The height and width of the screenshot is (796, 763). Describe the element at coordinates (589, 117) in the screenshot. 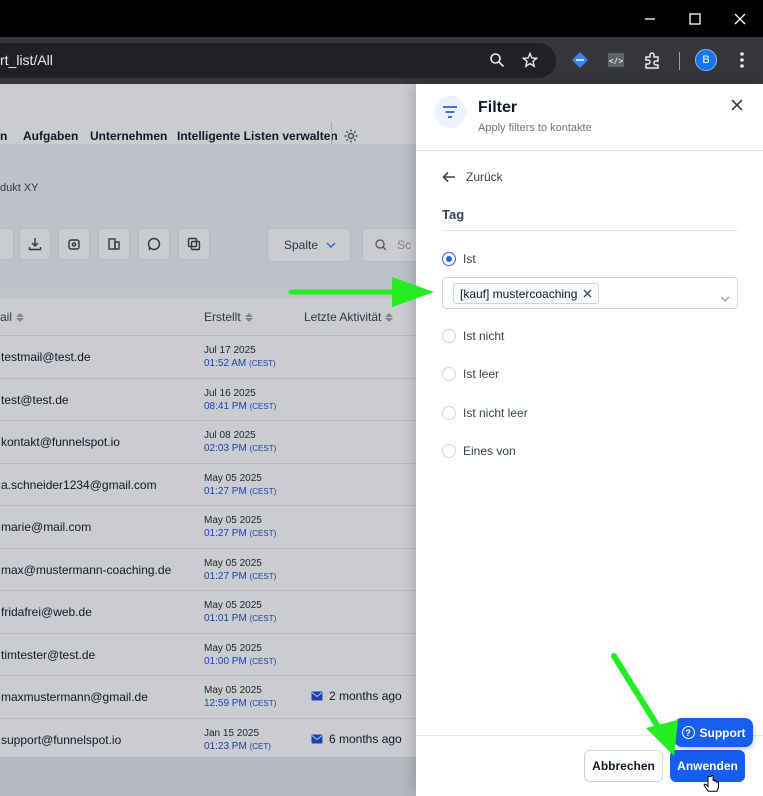

I see `drawer-header: Filter Apply filters to kontakte` at that location.